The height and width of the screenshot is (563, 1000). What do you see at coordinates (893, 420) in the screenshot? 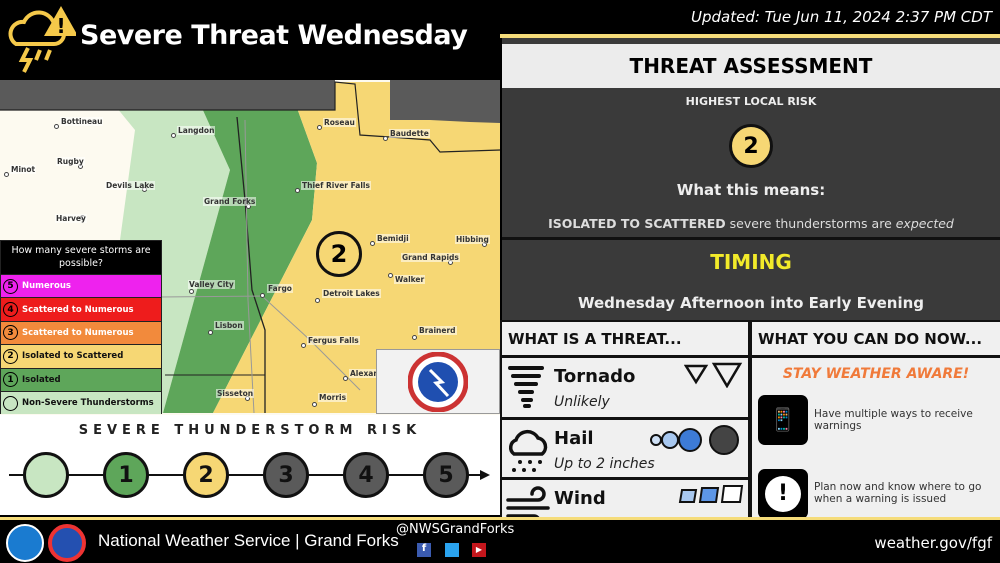
I see `action-text: Have multiple ways to receive warnings` at bounding box center [893, 420].